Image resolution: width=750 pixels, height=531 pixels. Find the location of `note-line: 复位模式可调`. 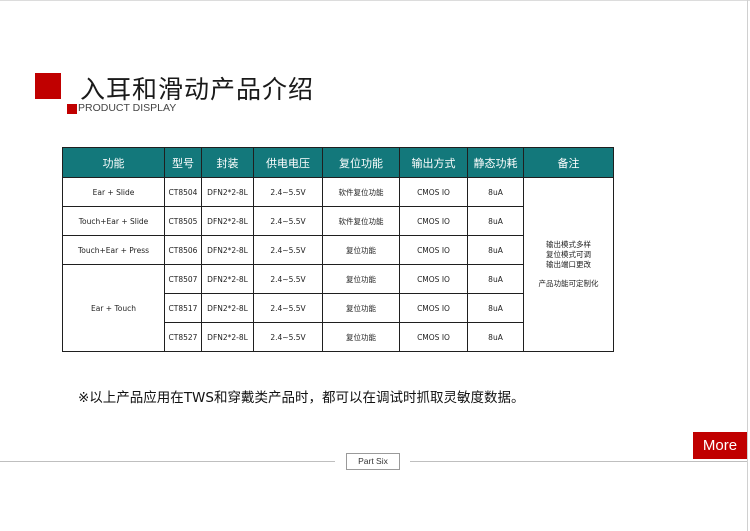

note-line: 复位模式可调 is located at coordinates (568, 254).